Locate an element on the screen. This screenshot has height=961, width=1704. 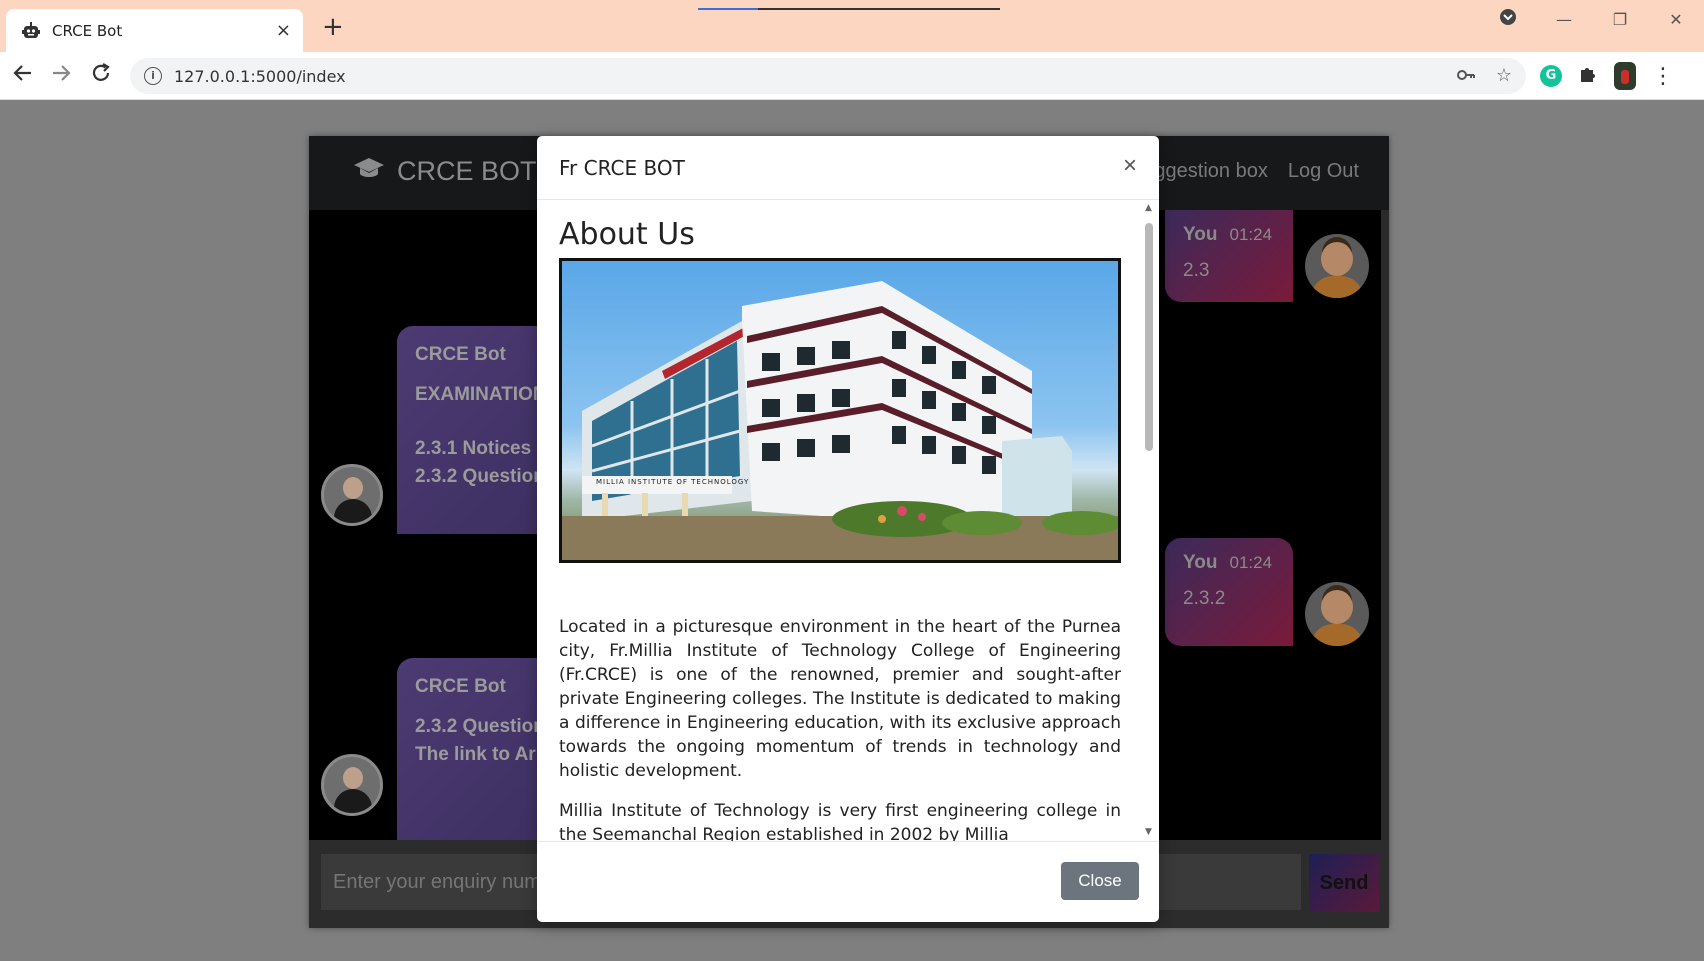
app-brand: CRCE BOT is located at coordinates (445, 171).